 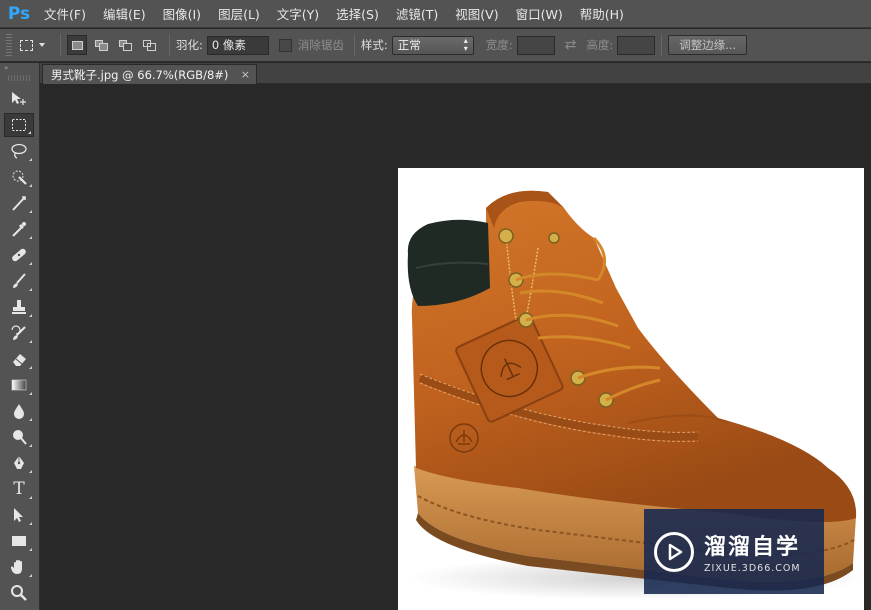 I want to click on document-tab-title: 男式靴子.jpg @ 66.7%(RGB/8#), so click(x=140, y=74).